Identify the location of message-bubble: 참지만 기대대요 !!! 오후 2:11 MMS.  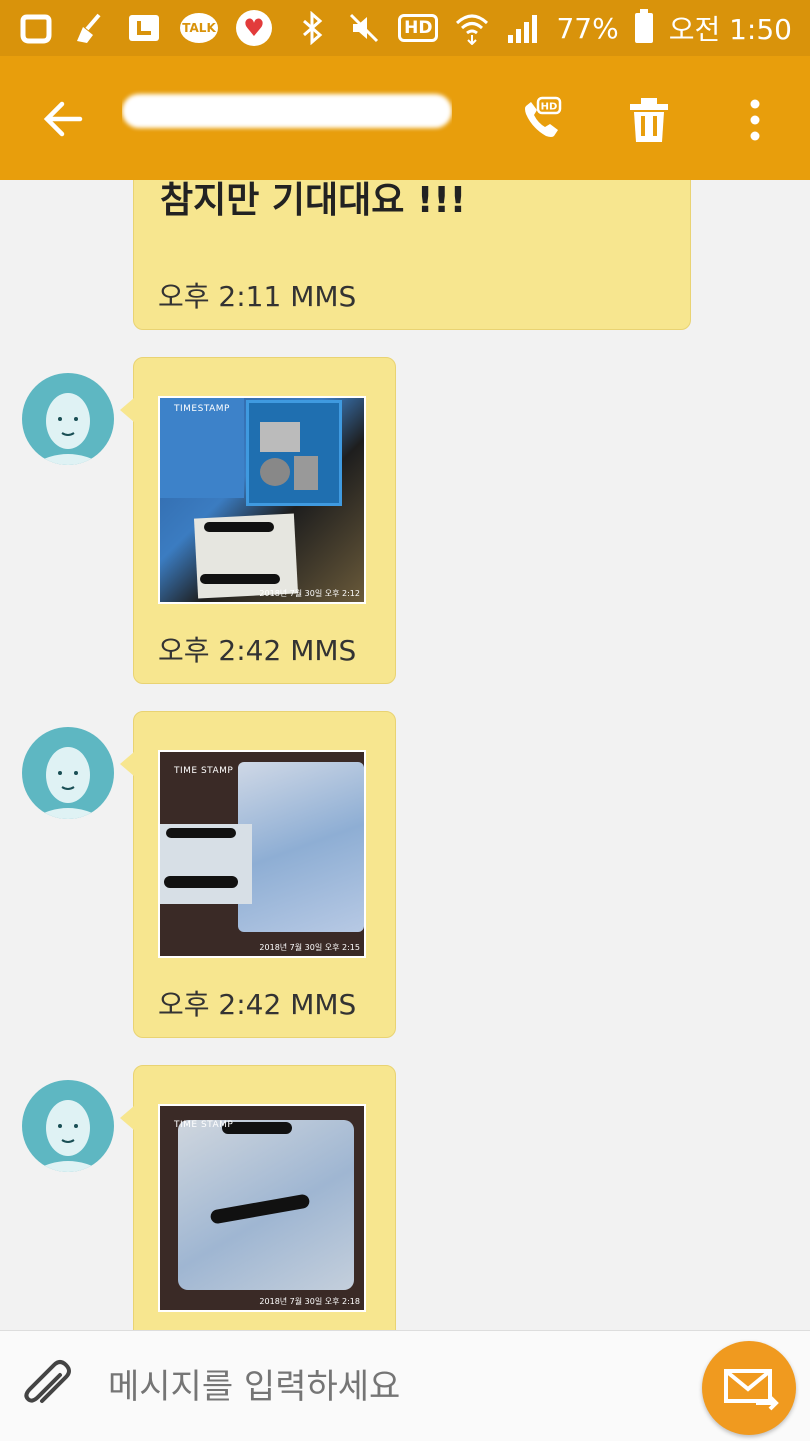
(412, 255).